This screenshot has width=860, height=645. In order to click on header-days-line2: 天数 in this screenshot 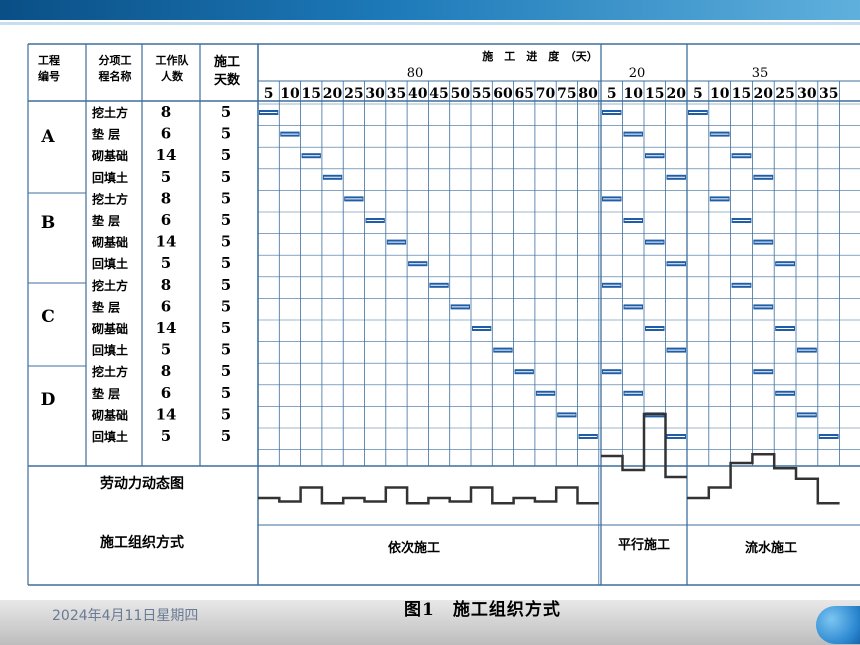, I will do `click(227, 80)`.